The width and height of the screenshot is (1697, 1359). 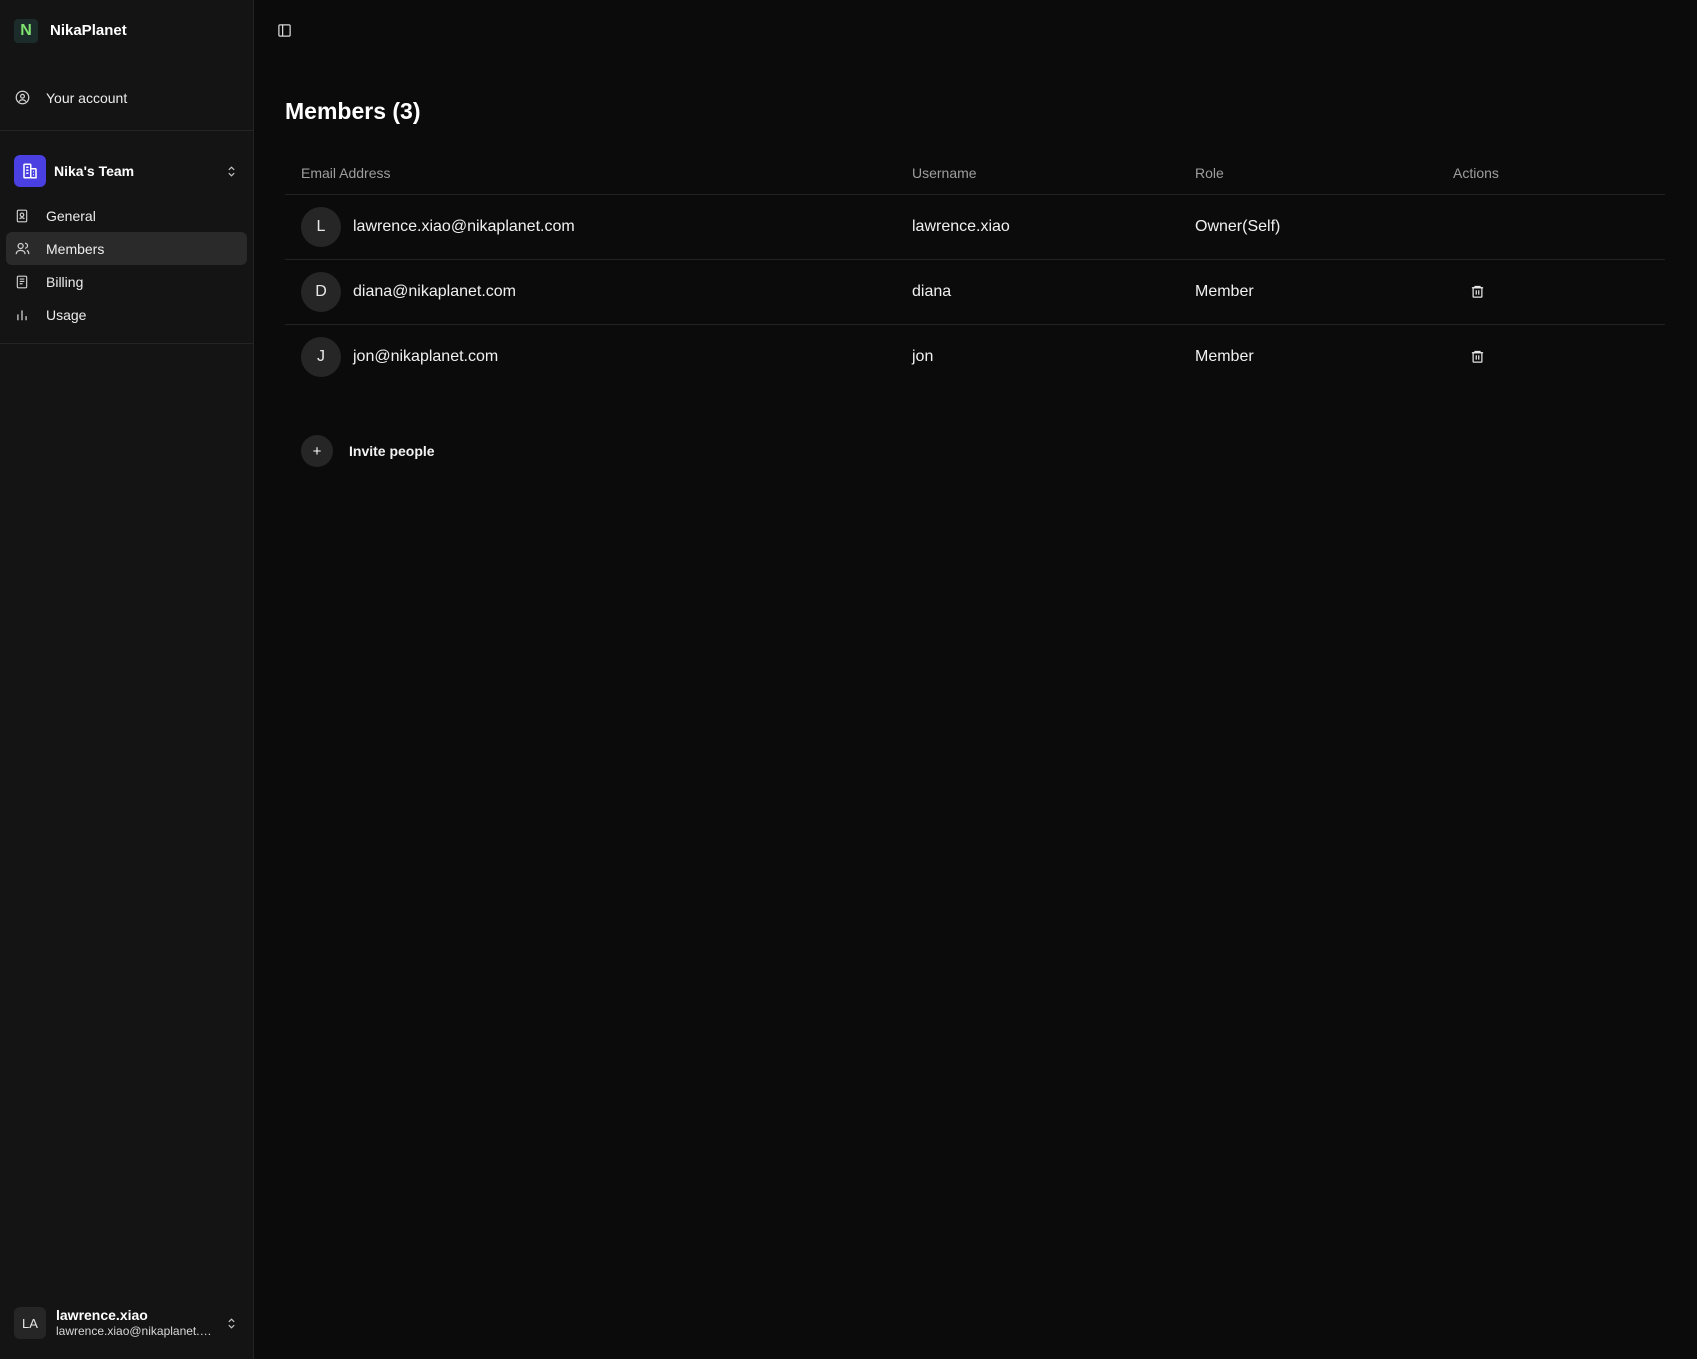 I want to click on sidebar-item-label: Your account, so click(x=87, y=97).